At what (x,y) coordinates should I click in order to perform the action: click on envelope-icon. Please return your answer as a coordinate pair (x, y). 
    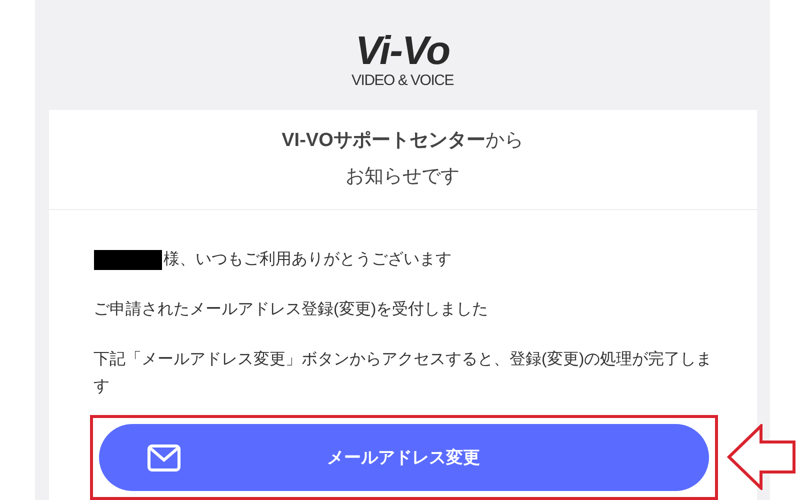
    Looking at the image, I should click on (163, 458).